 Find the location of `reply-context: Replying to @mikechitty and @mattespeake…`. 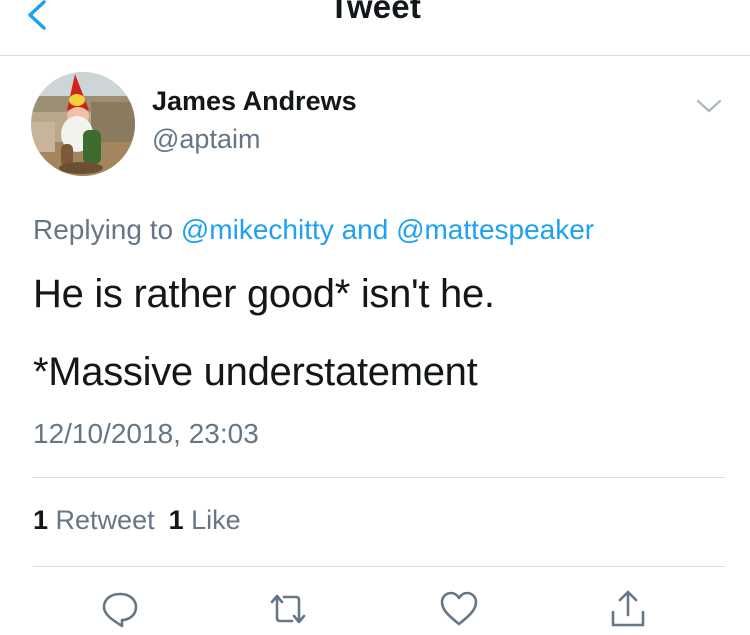

reply-context: Replying to @mikechitty and @mattespeake… is located at coordinates (313, 230).